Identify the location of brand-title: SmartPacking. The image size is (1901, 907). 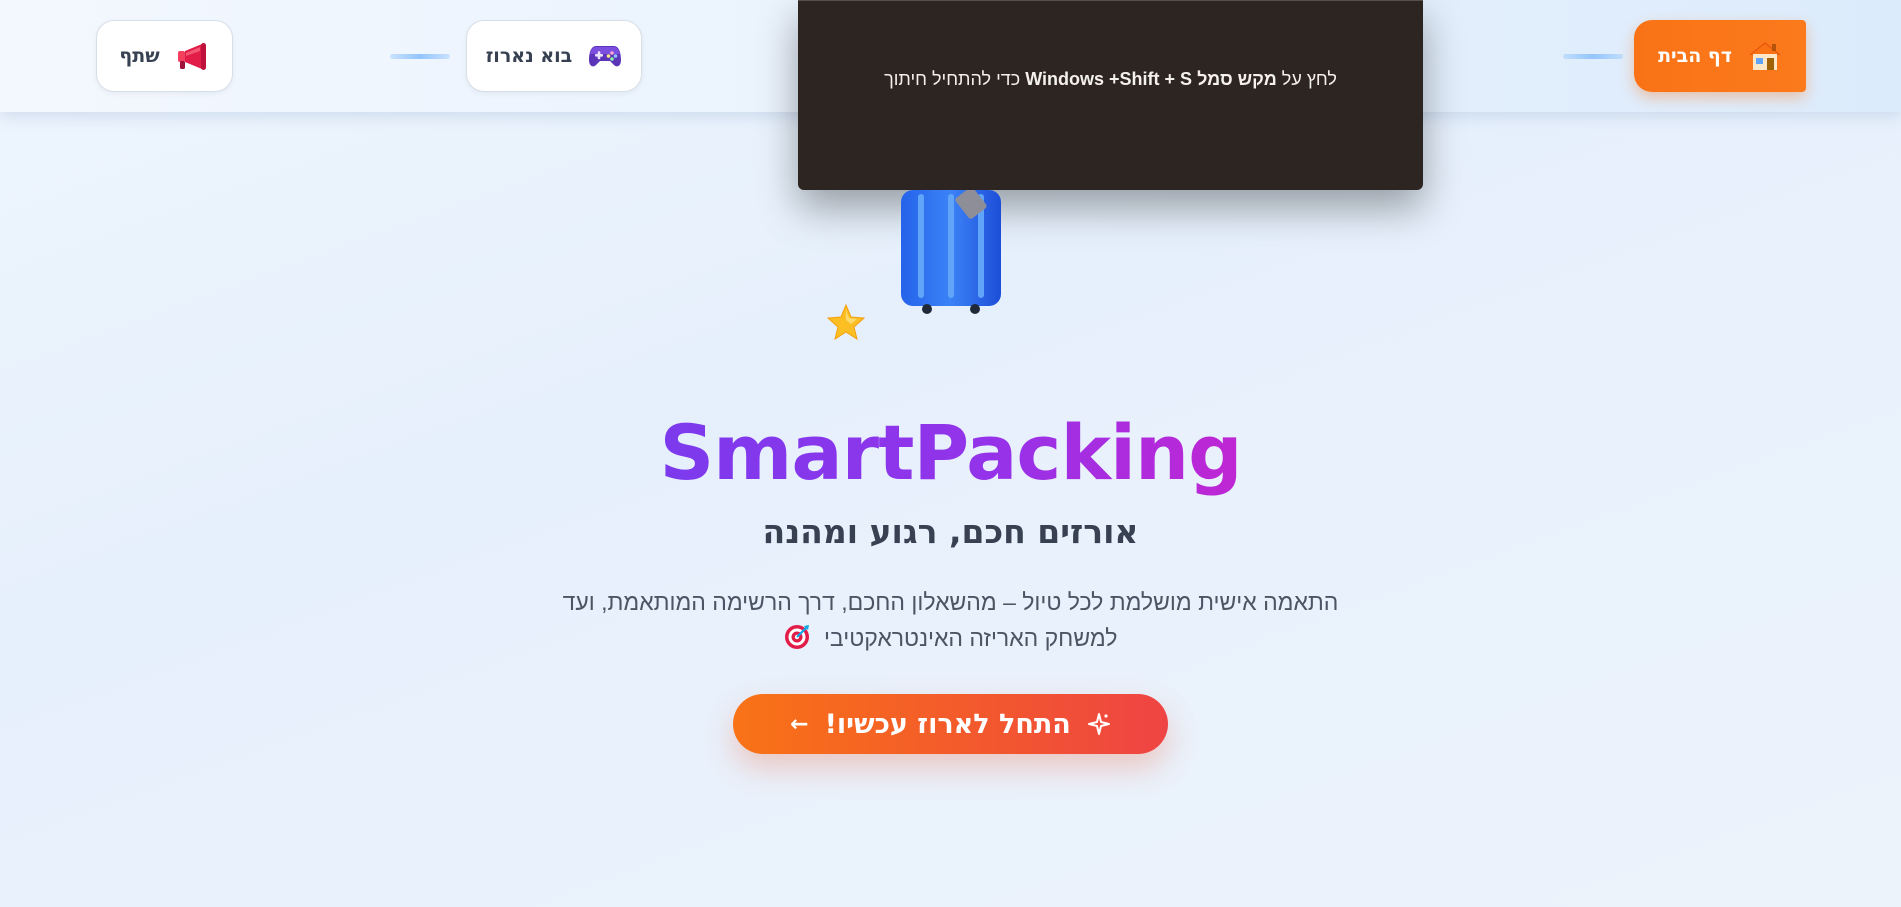
(950, 452).